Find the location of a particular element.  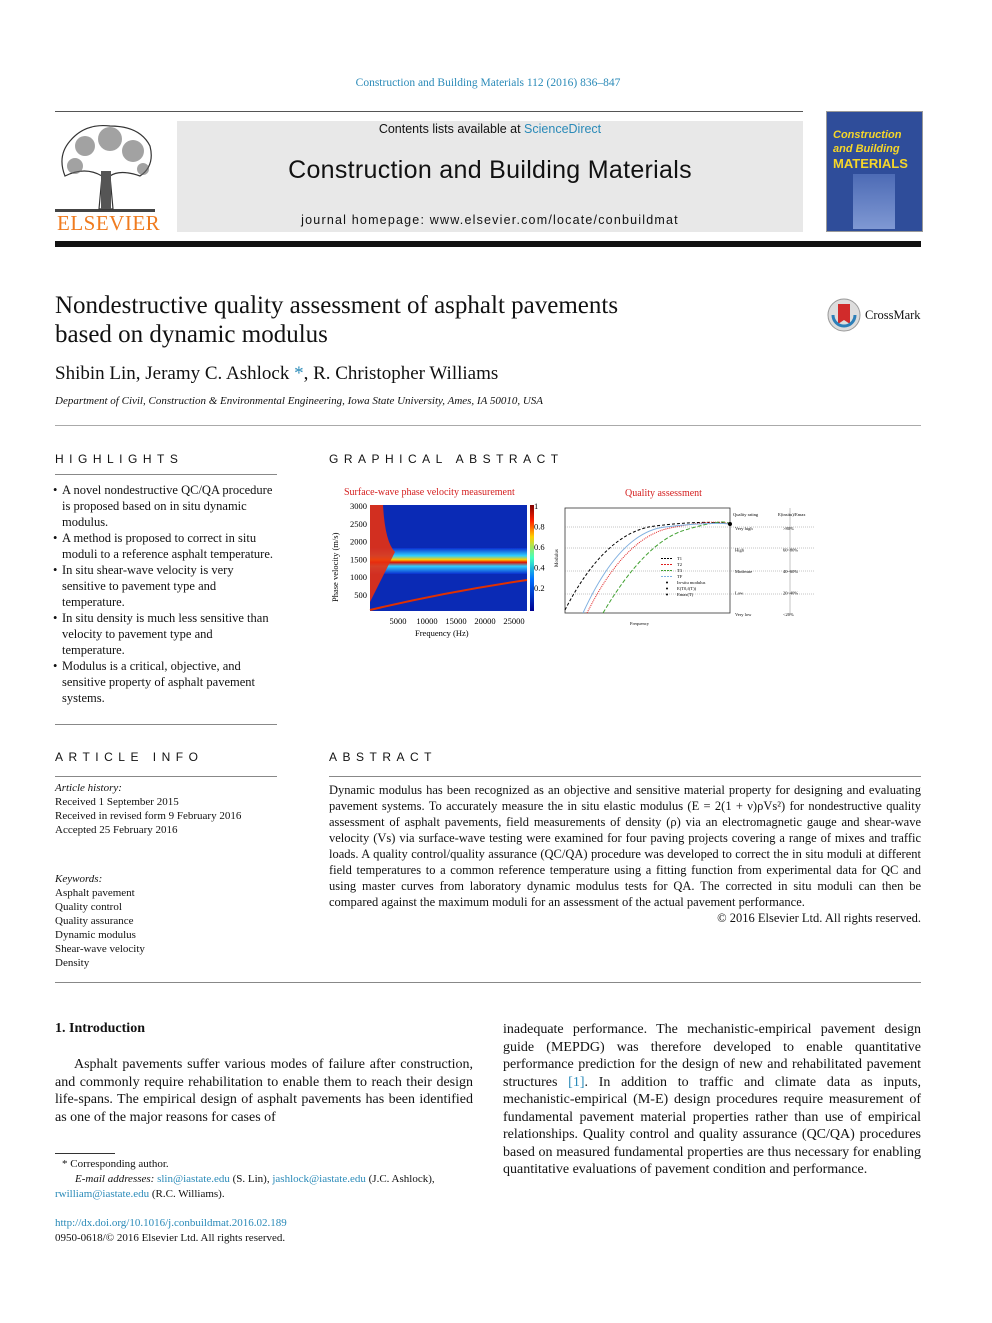

history-received: Received 1 September 2015 is located at coordinates (117, 802).